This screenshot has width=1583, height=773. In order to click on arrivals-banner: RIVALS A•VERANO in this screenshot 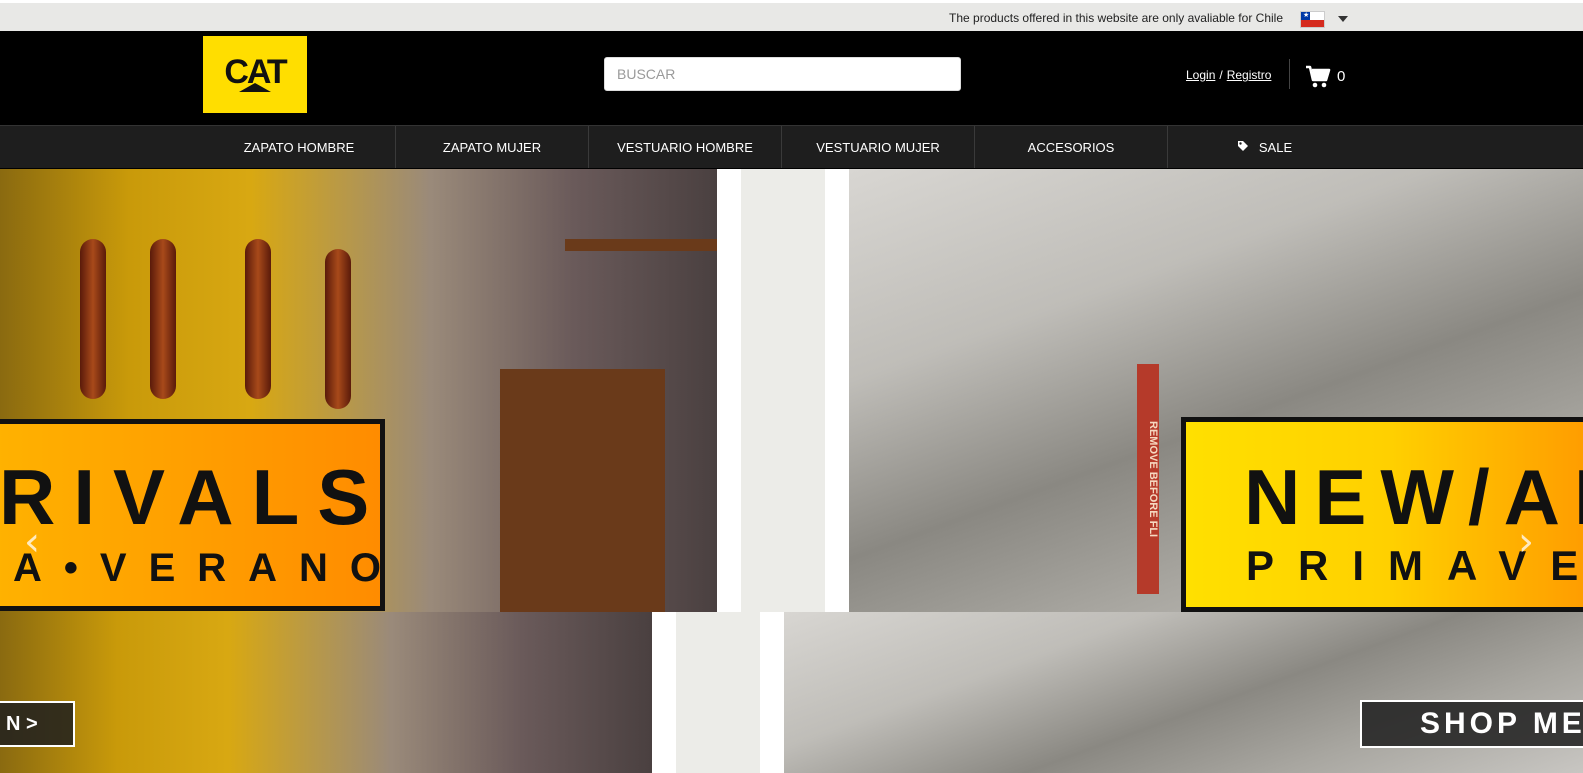, I will do `click(192, 515)`.